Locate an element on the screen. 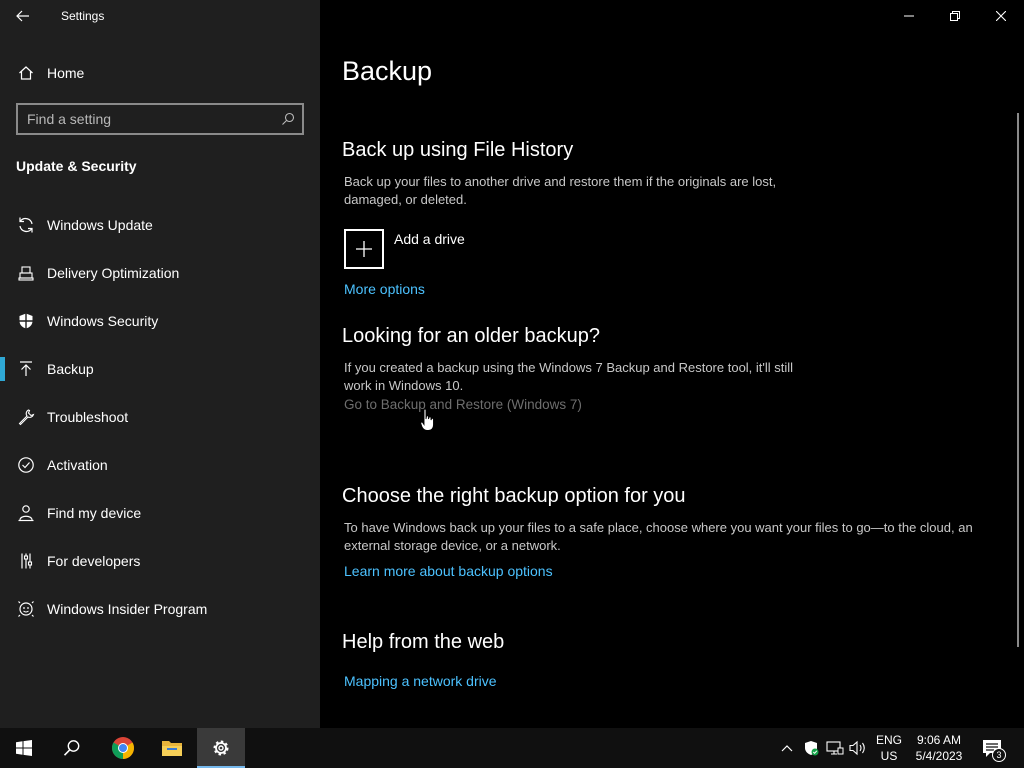  learn-more-backup-link: Learn more about backup options is located at coordinates (448, 571).